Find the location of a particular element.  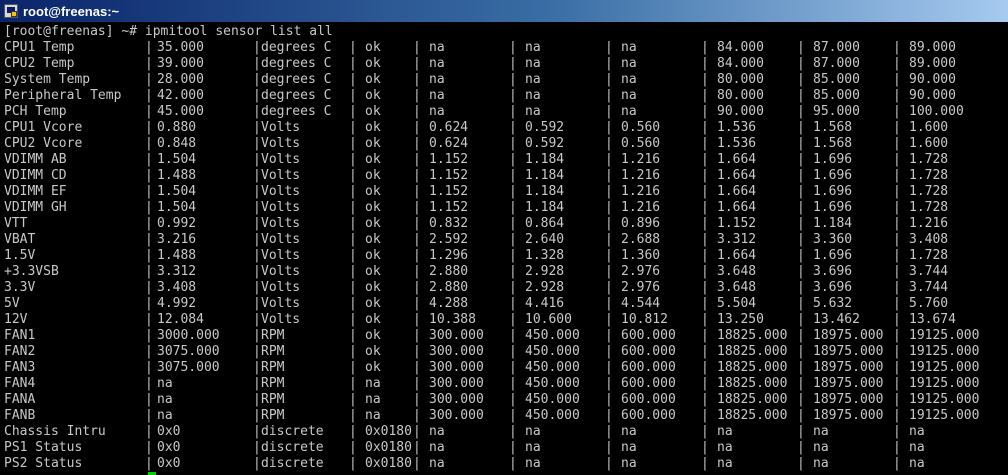

window-titlebar: root@freenas:~ is located at coordinates (504, 11).